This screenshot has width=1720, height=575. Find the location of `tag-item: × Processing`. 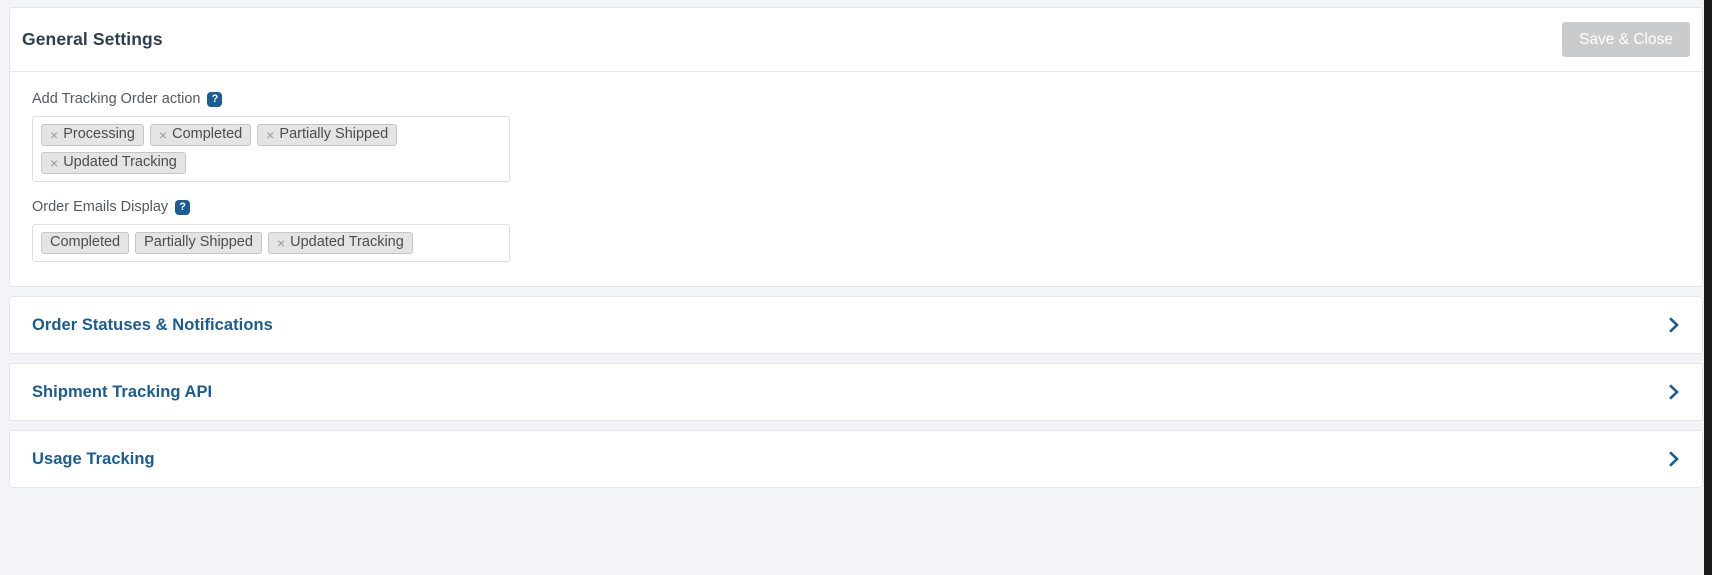

tag-item: × Processing is located at coordinates (92, 135).